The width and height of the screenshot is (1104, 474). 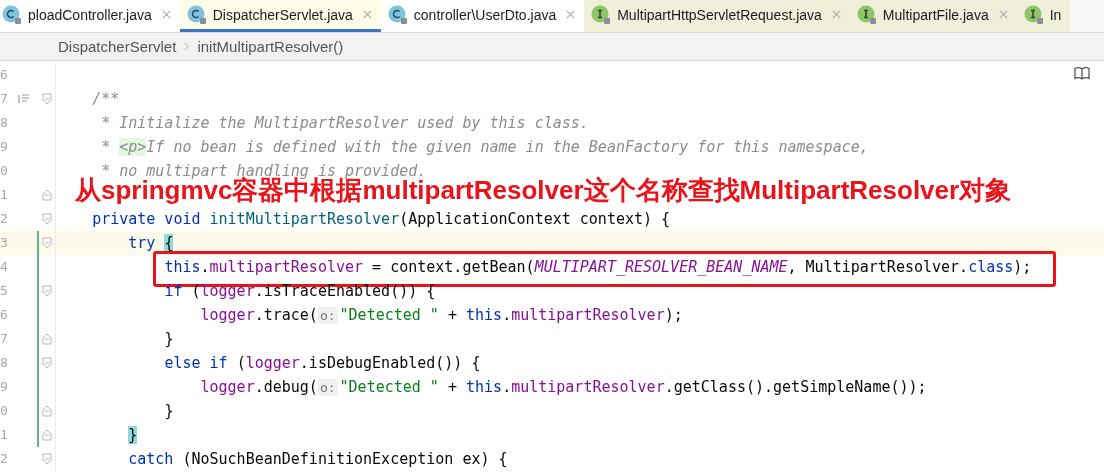 I want to click on code-token: MULTIPART_RESOLVER_BEAN_NAME, so click(x=661, y=267).